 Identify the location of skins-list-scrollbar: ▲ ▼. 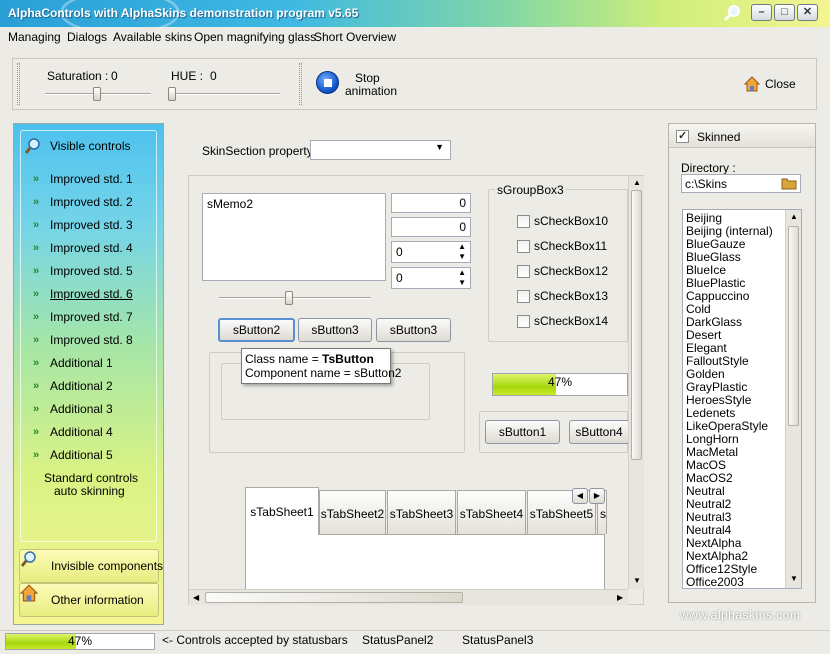
(793, 399).